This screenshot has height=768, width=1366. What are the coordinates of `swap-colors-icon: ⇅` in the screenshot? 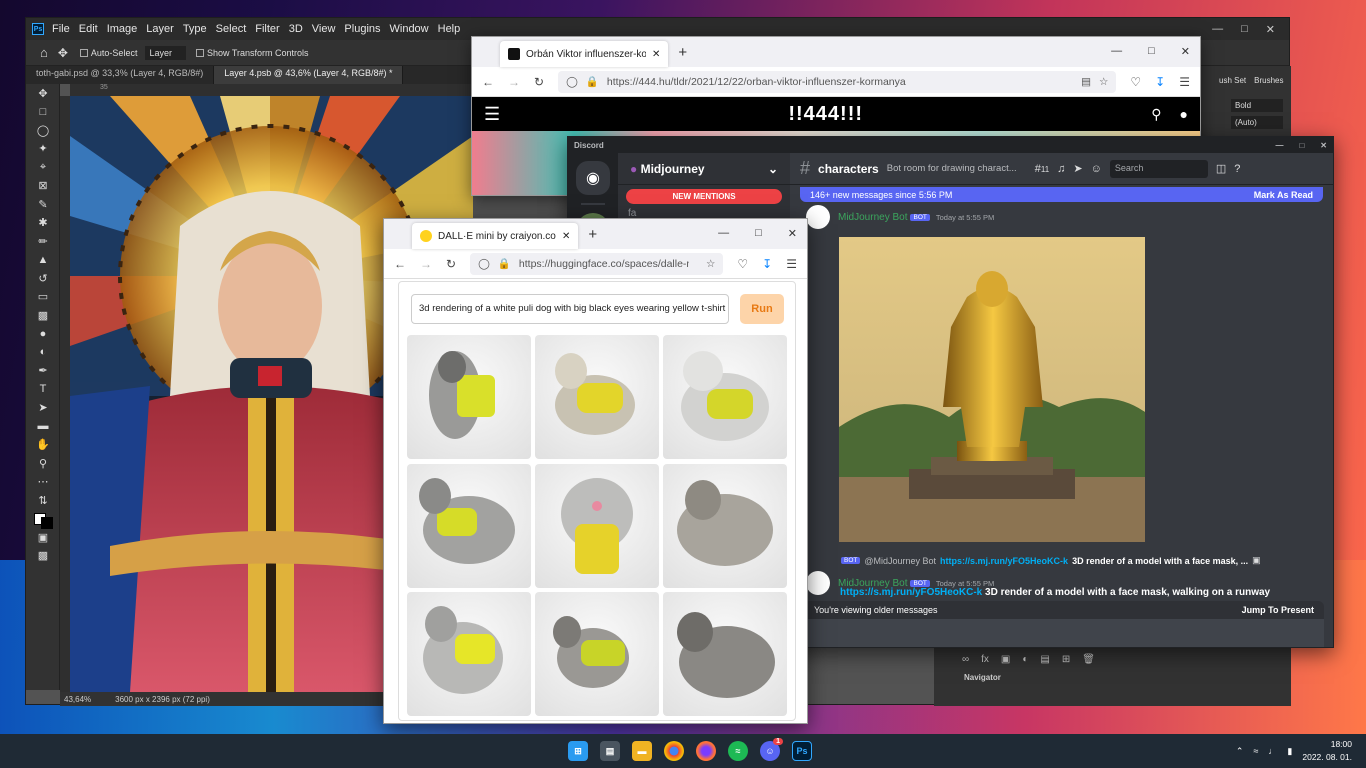 It's located at (43, 500).